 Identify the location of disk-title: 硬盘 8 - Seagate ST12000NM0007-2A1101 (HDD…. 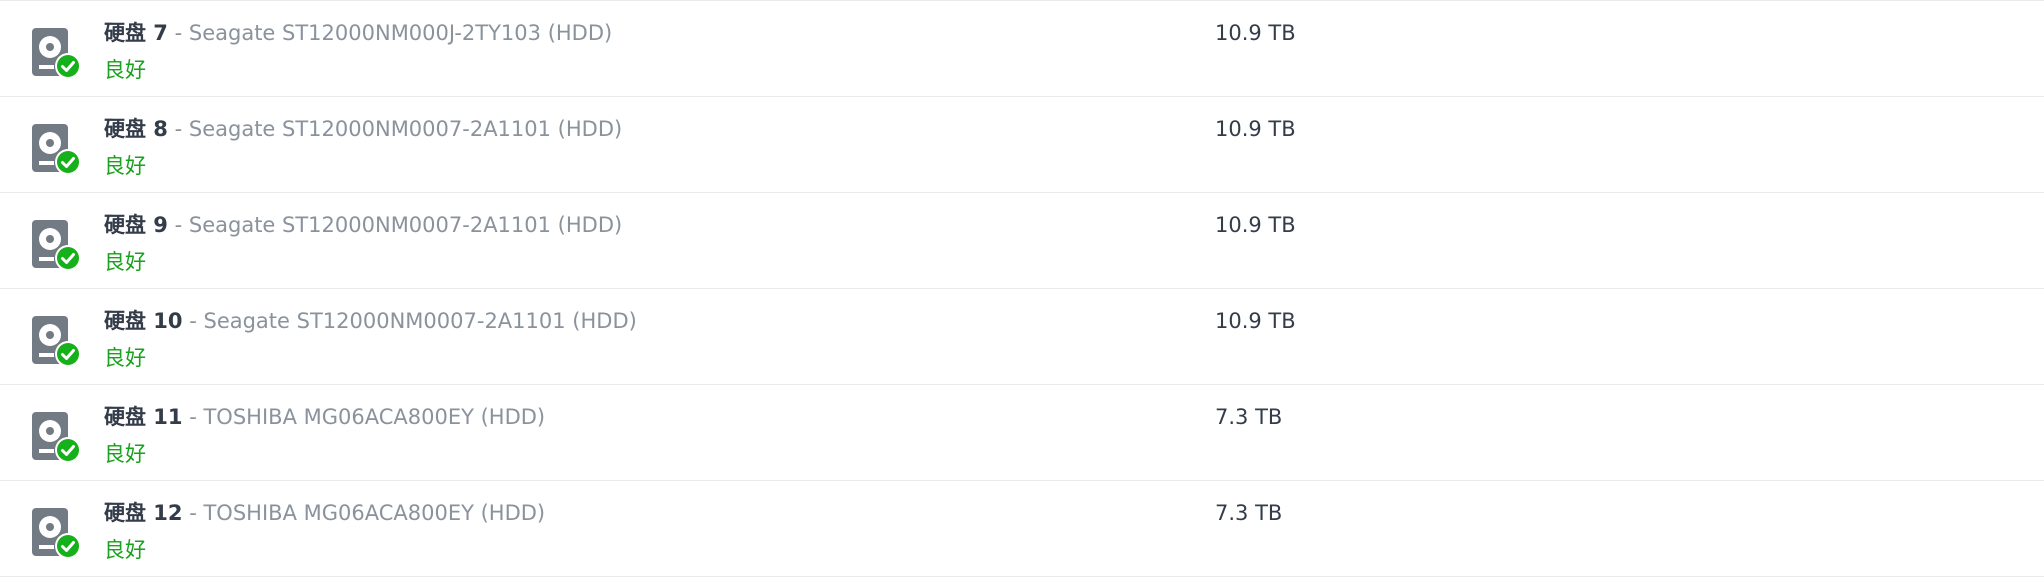
(363, 129).